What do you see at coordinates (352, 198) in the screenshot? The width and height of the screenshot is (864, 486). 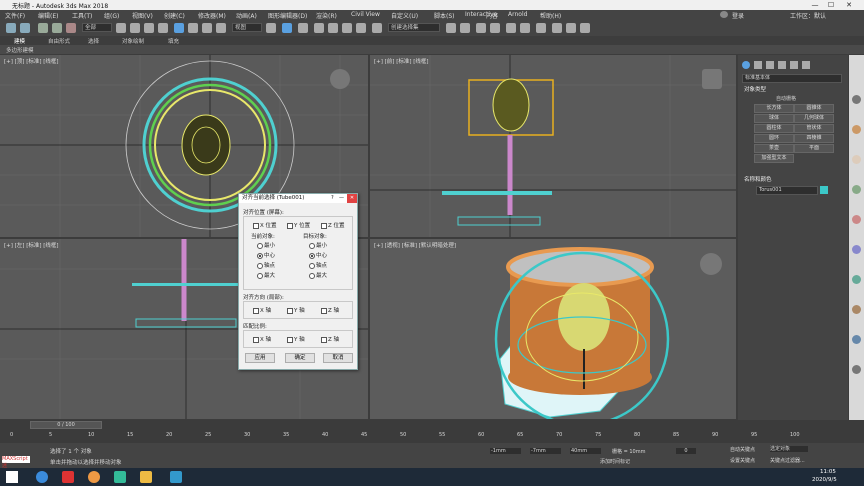 I see `dialog-close-button: ✕` at bounding box center [352, 198].